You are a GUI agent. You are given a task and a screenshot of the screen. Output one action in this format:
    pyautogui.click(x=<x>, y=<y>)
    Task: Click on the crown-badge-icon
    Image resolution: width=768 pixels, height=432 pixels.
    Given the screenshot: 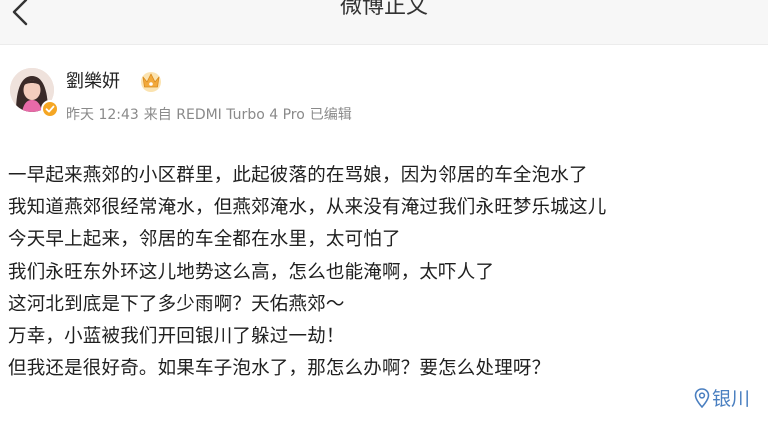 What is the action you would take?
    pyautogui.click(x=151, y=81)
    